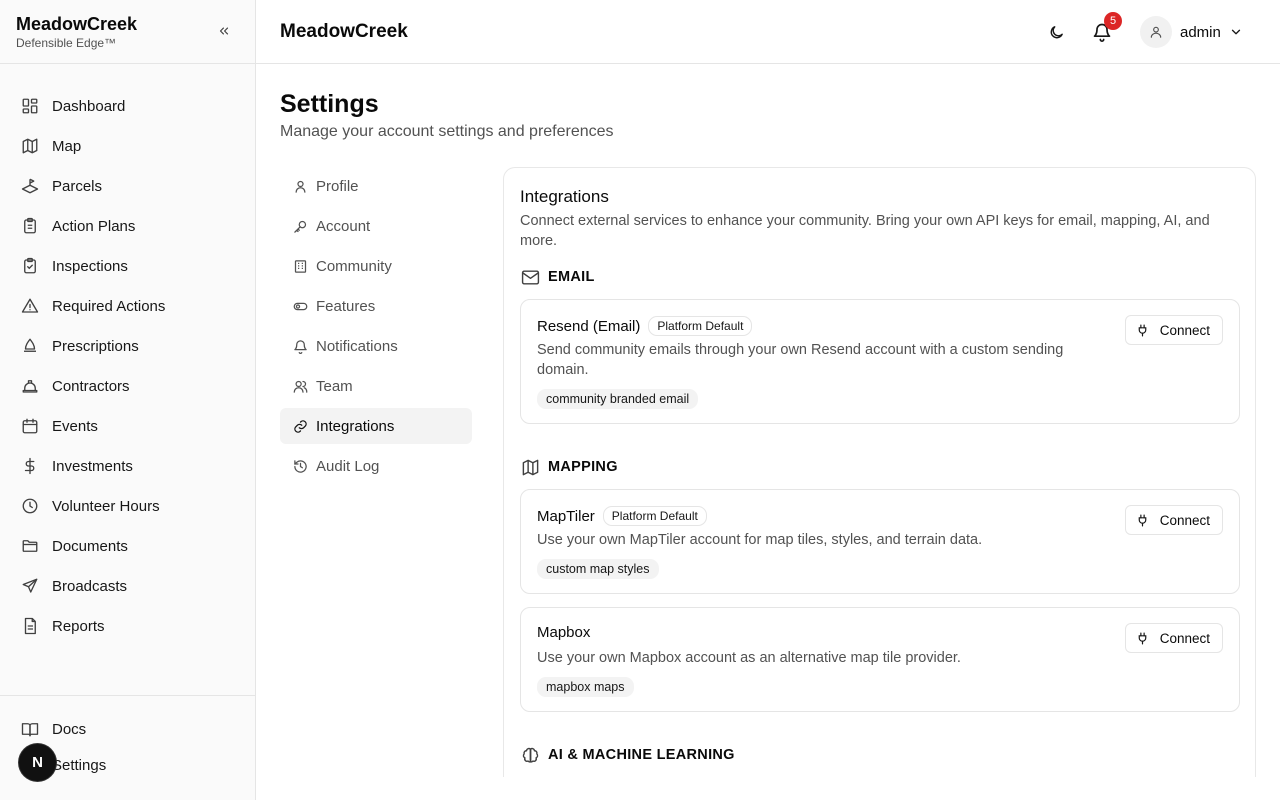 The height and width of the screenshot is (800, 1280). Describe the element at coordinates (376, 226) in the screenshot. I see `settings-tab-account: Account` at that location.